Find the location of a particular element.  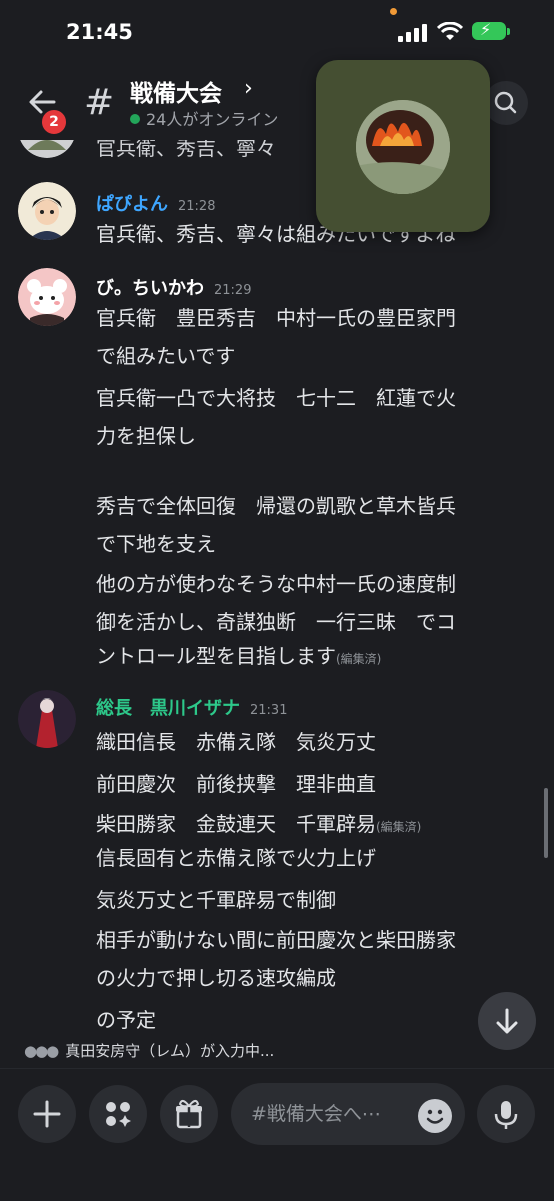

message-text-last: ントロール型を目指します(編集済) is located at coordinates (238, 654).